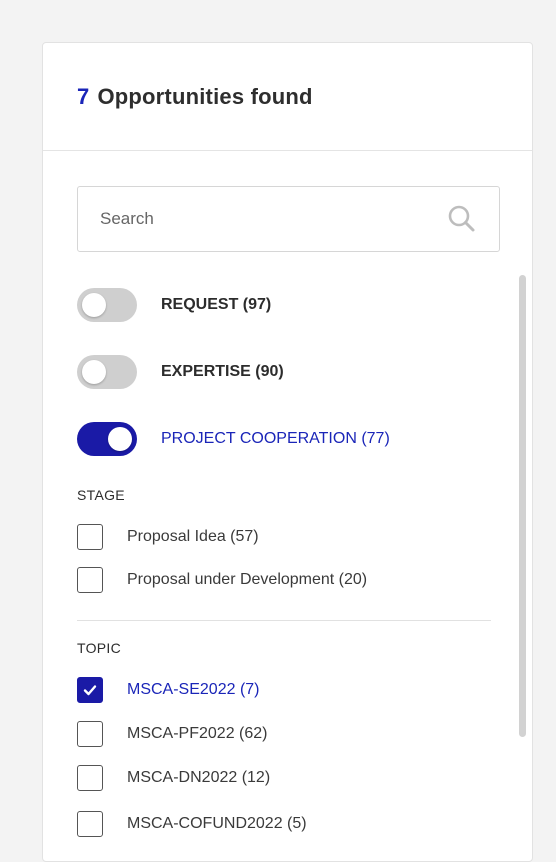  What do you see at coordinates (199, 777) in the screenshot?
I see `topic-option-label: MSCA-DN2022 (12)` at bounding box center [199, 777].